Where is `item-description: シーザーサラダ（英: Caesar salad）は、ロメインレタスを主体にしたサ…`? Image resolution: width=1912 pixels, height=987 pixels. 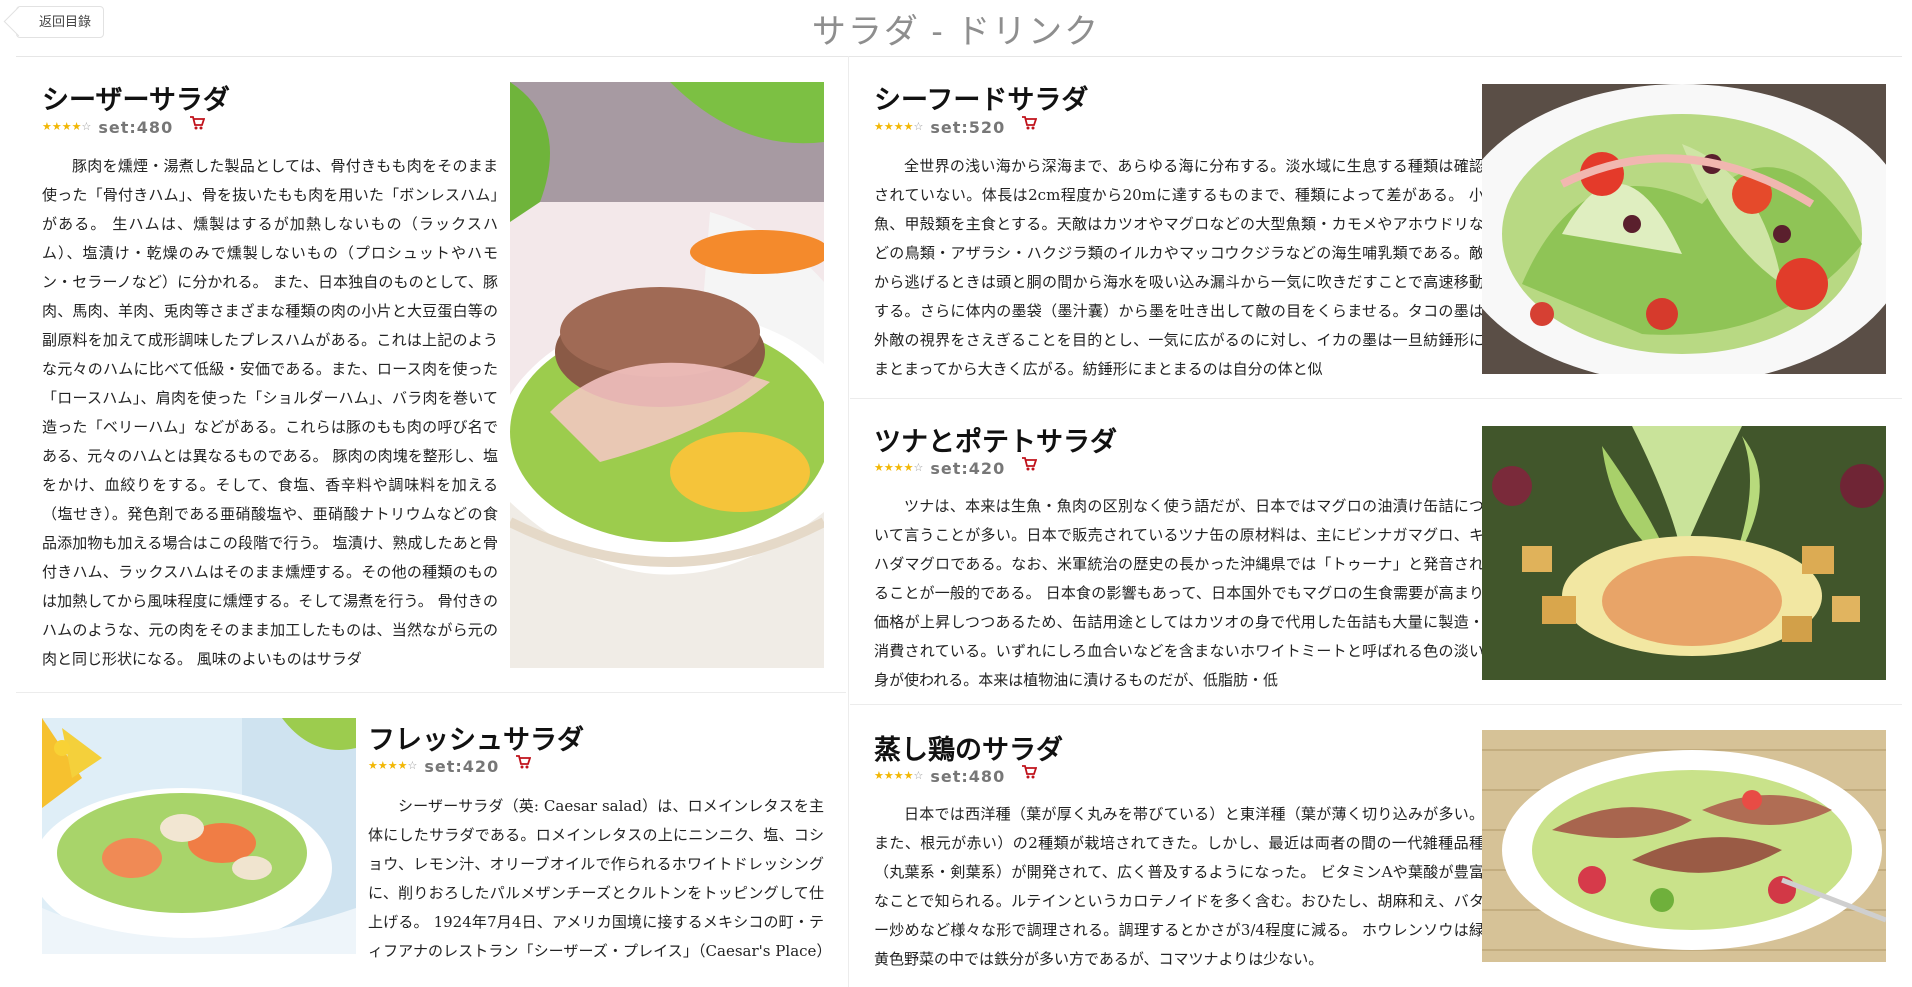 item-description: シーザーサラダ（英: Caesar salad）は、ロメインレタスを主体にしたサ… is located at coordinates (596, 878).